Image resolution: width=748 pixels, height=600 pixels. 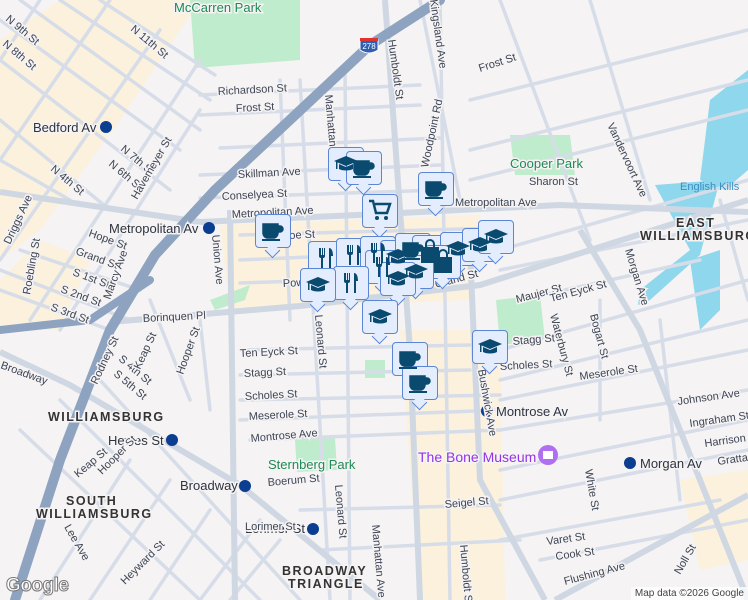 What do you see at coordinates (326, 584) in the screenshot?
I see `svg-text: TRIANGLE` at bounding box center [326, 584].